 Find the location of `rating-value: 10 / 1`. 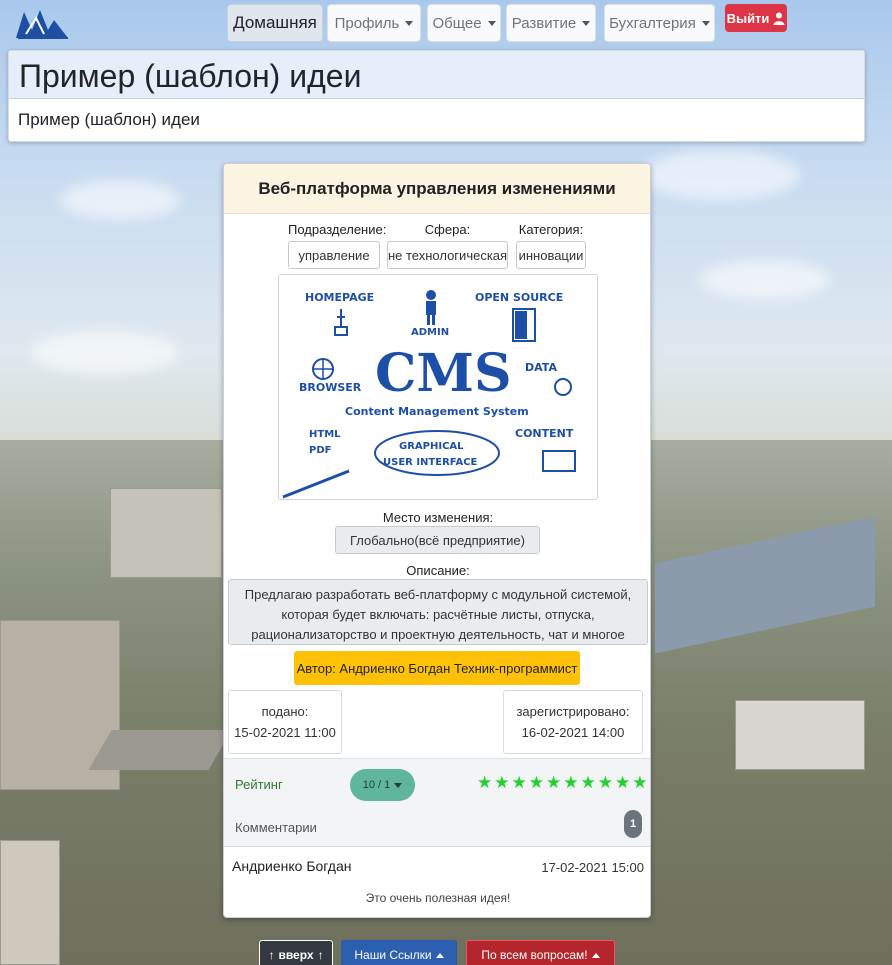

rating-value: 10 / 1 is located at coordinates (376, 785).